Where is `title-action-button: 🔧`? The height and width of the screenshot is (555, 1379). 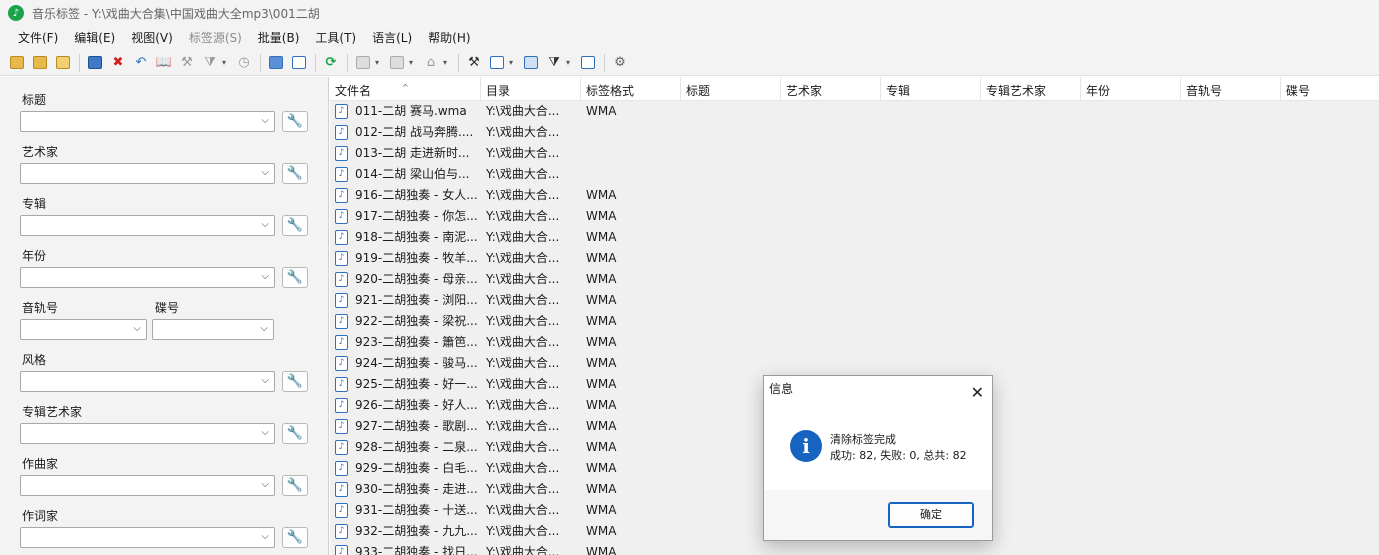
title-action-button: 🔧 is located at coordinates (295, 121).